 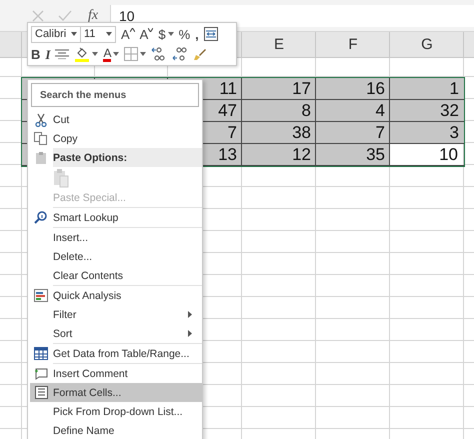 I want to click on menu-item: Filter, so click(x=115, y=314).